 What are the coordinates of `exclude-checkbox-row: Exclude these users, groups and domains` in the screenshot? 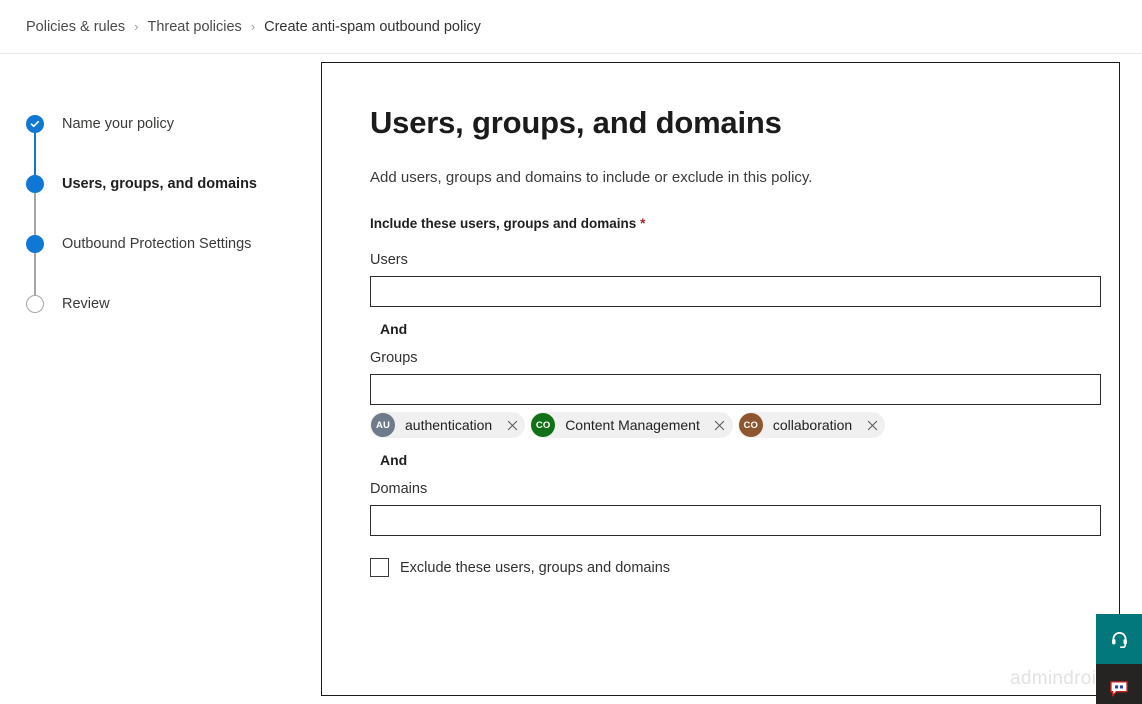 It's located at (744, 567).